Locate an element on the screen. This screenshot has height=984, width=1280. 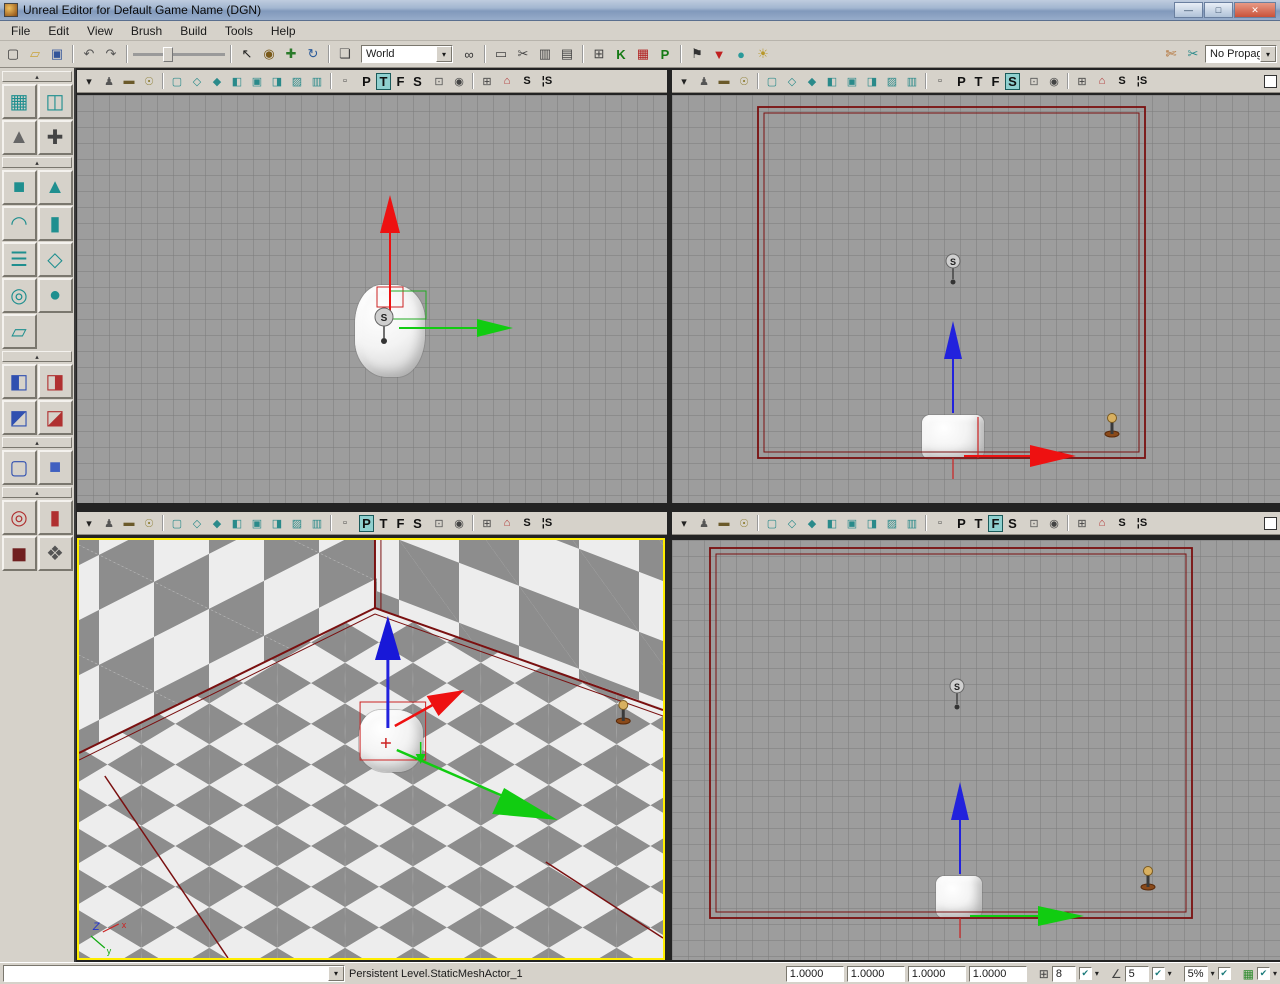
kismet-icon: K is located at coordinates (621, 54).